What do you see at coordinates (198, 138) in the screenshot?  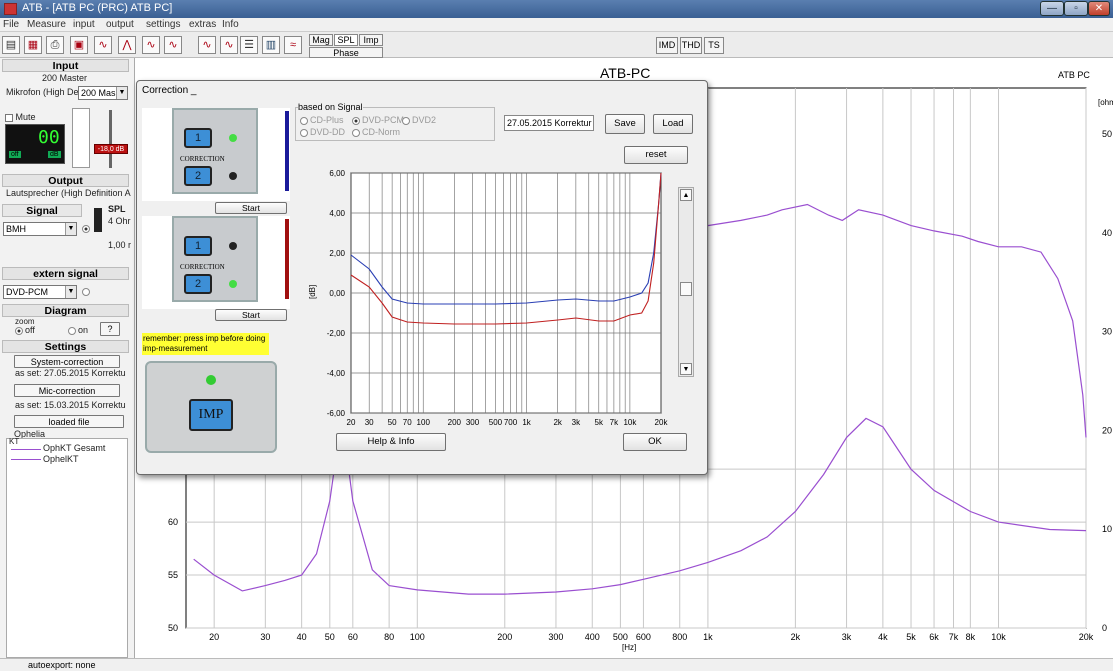 I see `correction-1-btn1: 1` at bounding box center [198, 138].